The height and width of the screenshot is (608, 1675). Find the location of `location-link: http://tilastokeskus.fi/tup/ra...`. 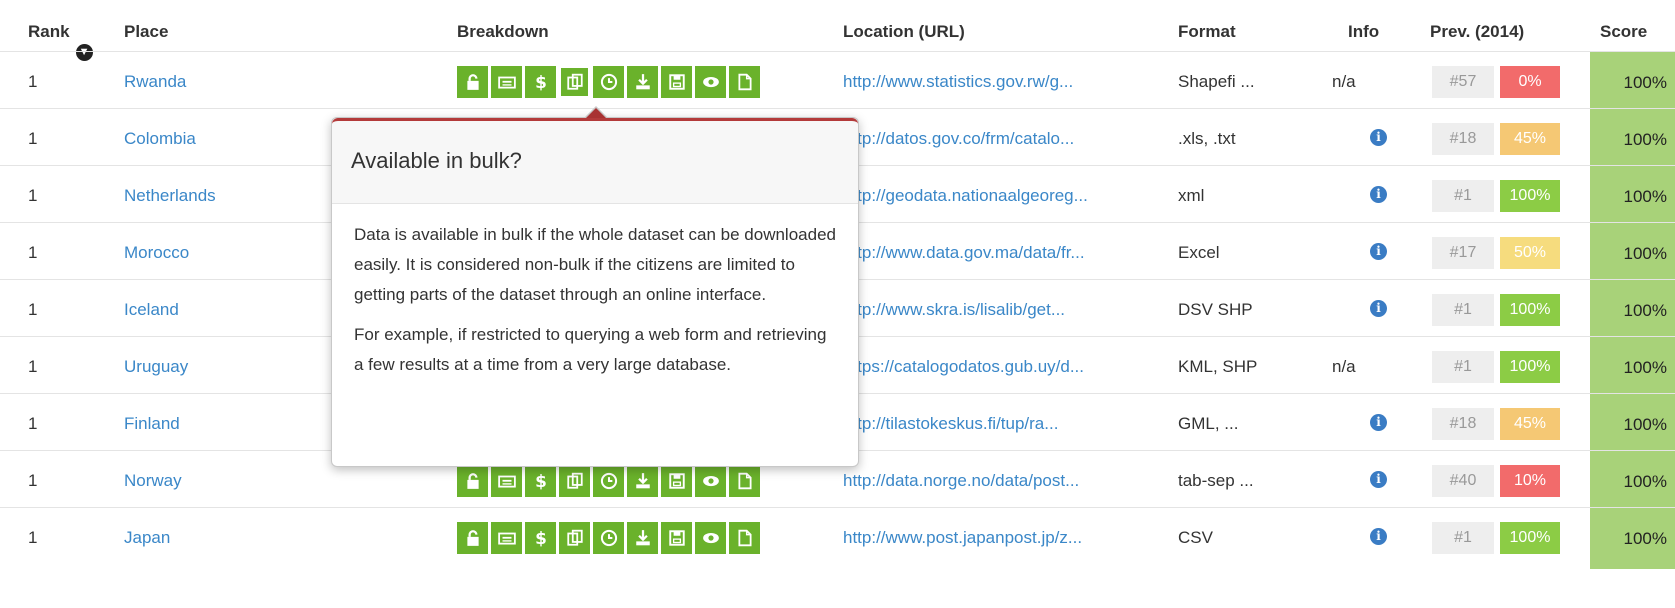

location-link: http://tilastokeskus.fi/tup/ra... is located at coordinates (950, 424).